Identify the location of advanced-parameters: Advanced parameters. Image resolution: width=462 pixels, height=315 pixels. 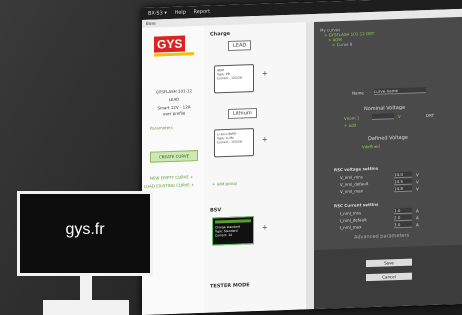
(381, 237).